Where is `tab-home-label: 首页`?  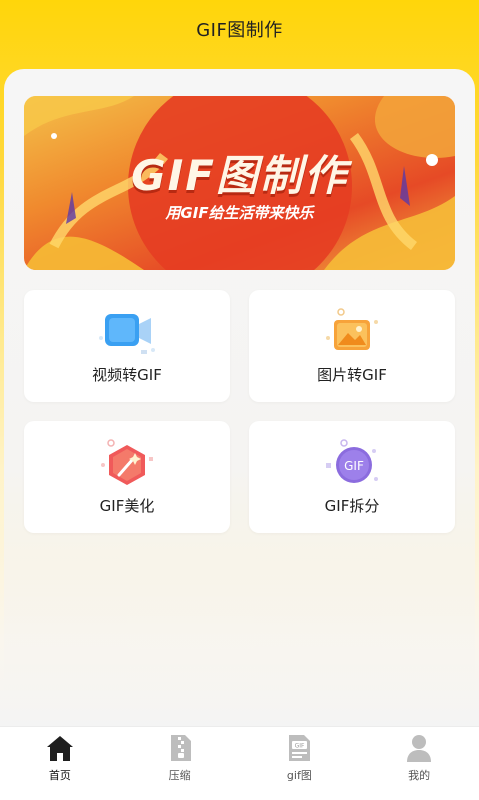 tab-home-label: 首页 is located at coordinates (59, 775).